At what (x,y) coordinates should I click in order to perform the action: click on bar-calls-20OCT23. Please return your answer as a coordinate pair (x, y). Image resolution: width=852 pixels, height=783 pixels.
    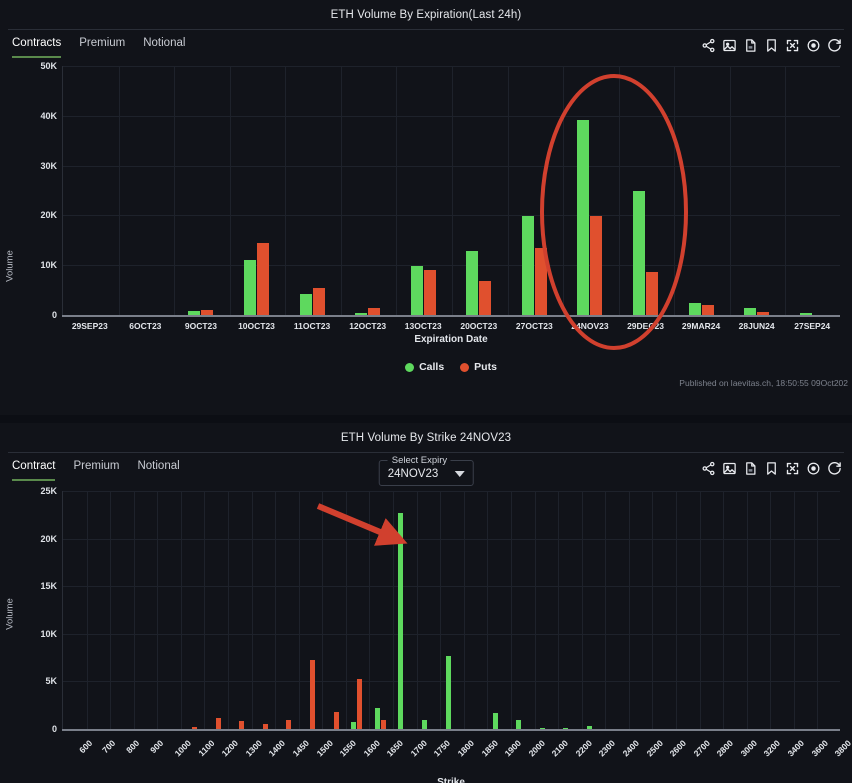
    Looking at the image, I should click on (472, 283).